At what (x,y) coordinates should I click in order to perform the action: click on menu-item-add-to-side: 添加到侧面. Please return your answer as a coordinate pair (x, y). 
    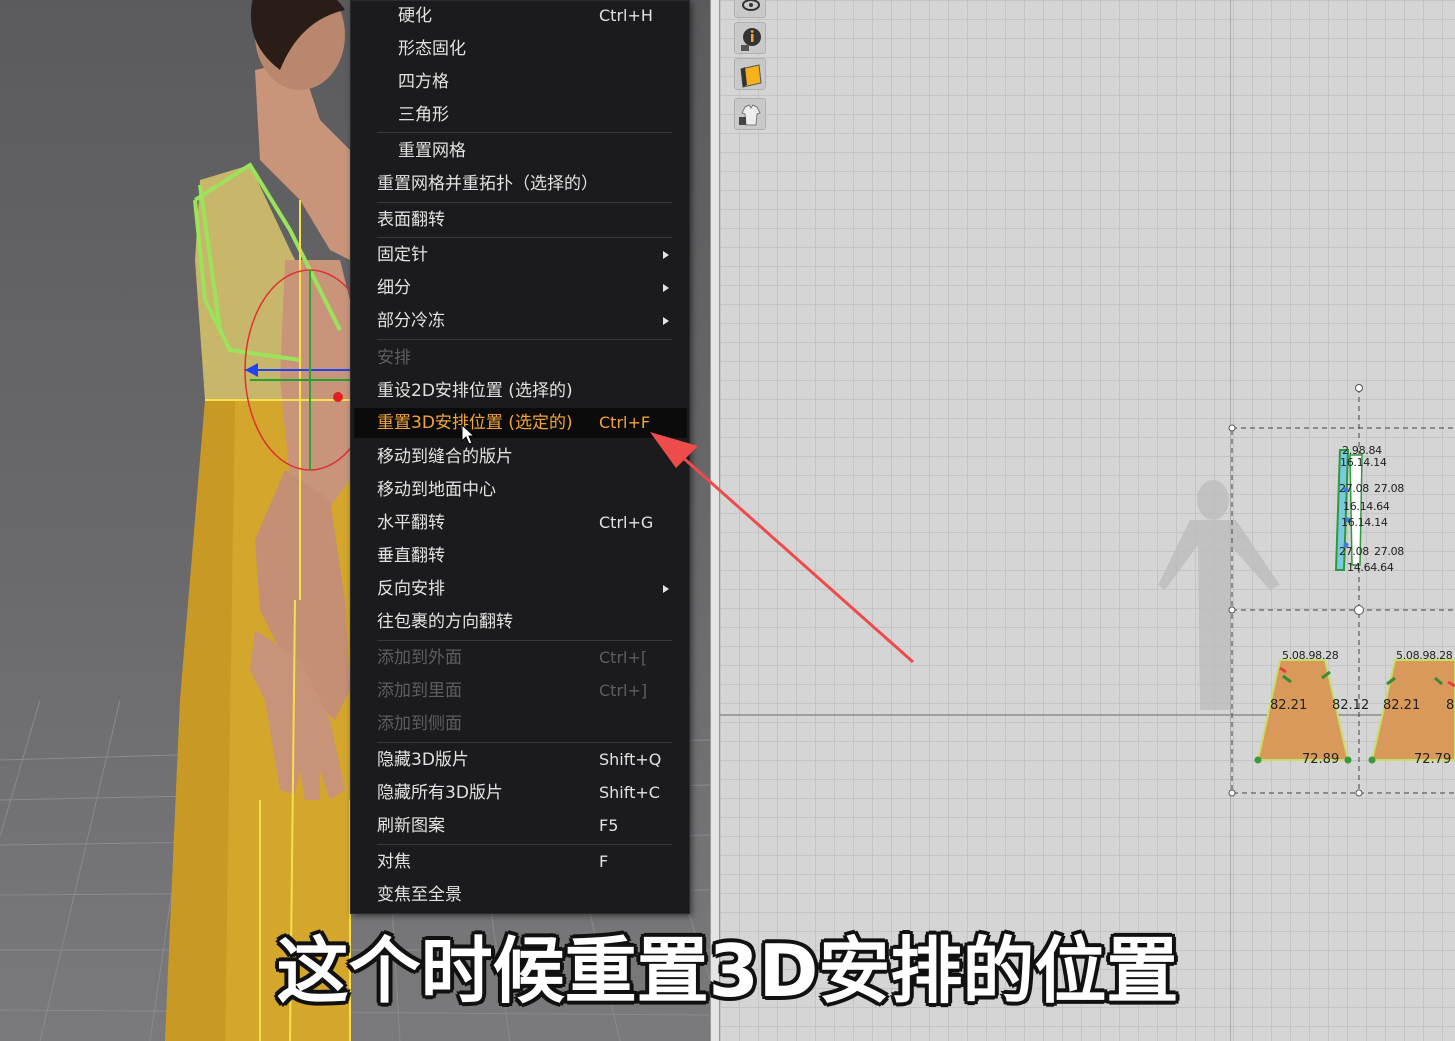
    Looking at the image, I should click on (419, 724).